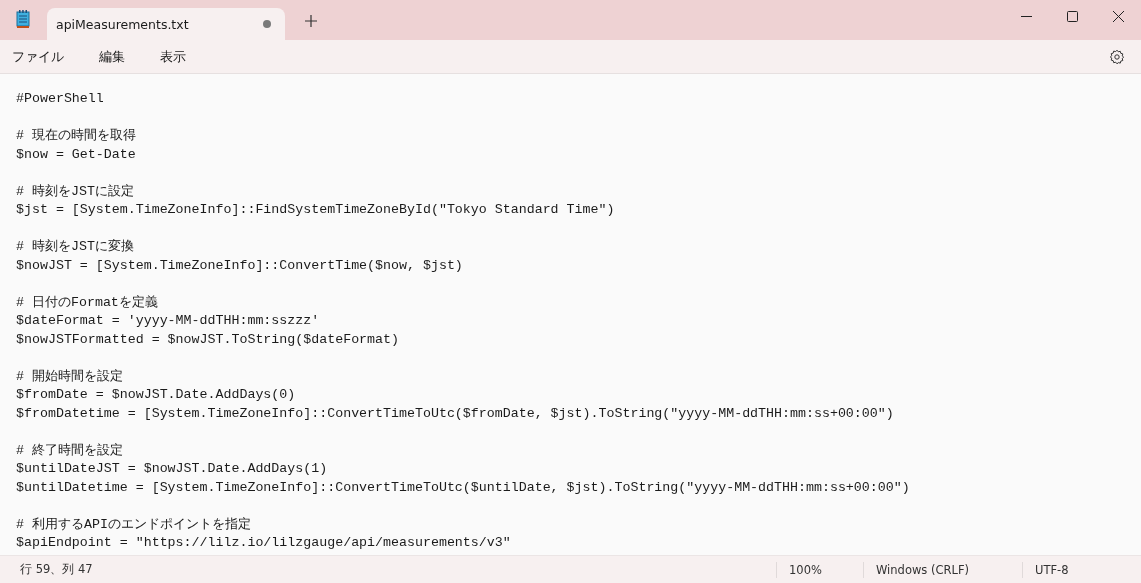 The width and height of the screenshot is (1141, 583). Describe the element at coordinates (1072, 16) in the screenshot. I see `maximize-icon` at that location.